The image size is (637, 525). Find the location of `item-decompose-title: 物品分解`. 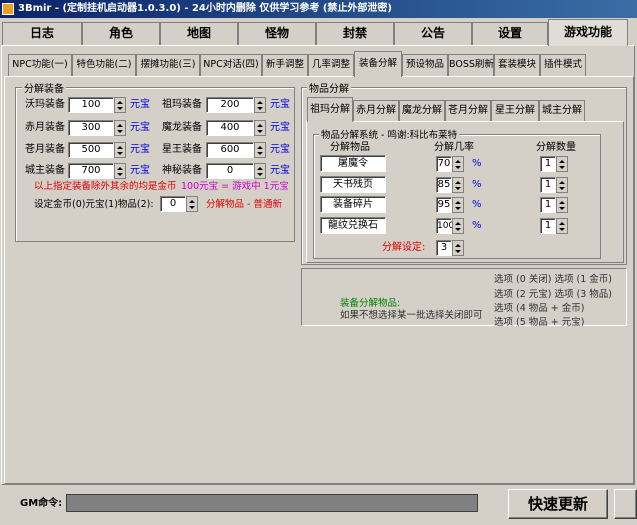

item-decompose-title: 物品分解 is located at coordinates (329, 87).